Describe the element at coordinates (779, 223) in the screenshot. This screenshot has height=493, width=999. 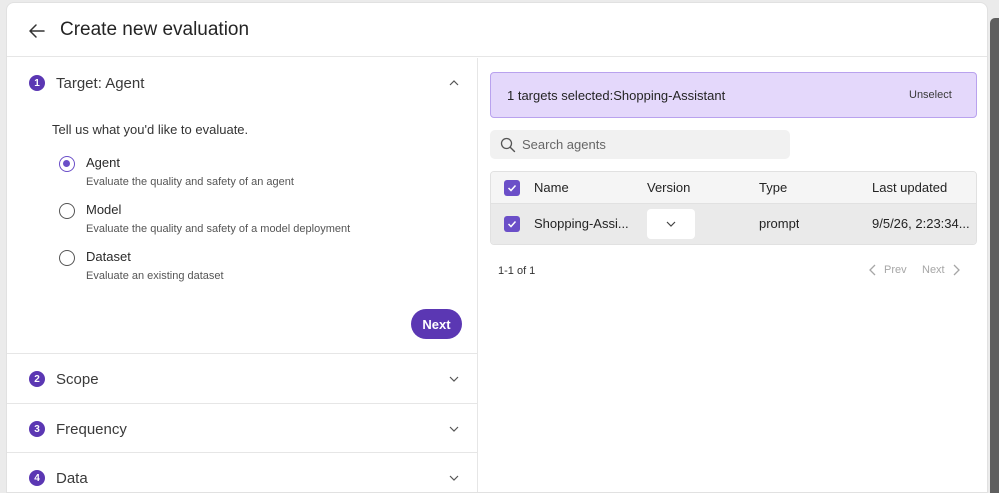
I see `cell-type: prompt` at that location.